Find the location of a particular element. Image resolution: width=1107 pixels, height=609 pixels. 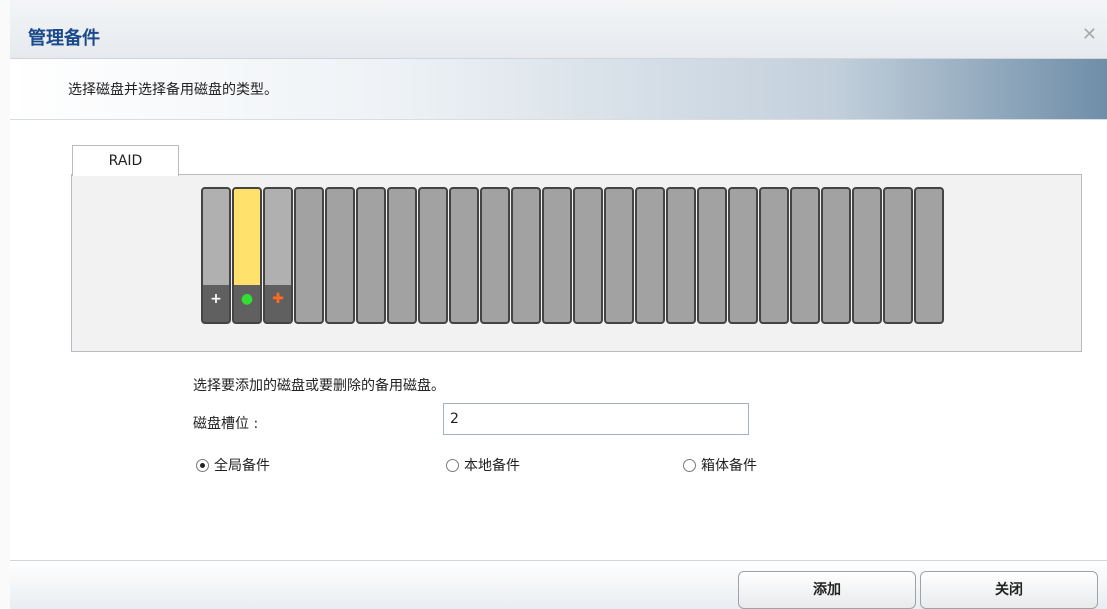

disk-status-icon: ✚ is located at coordinates (278, 299).